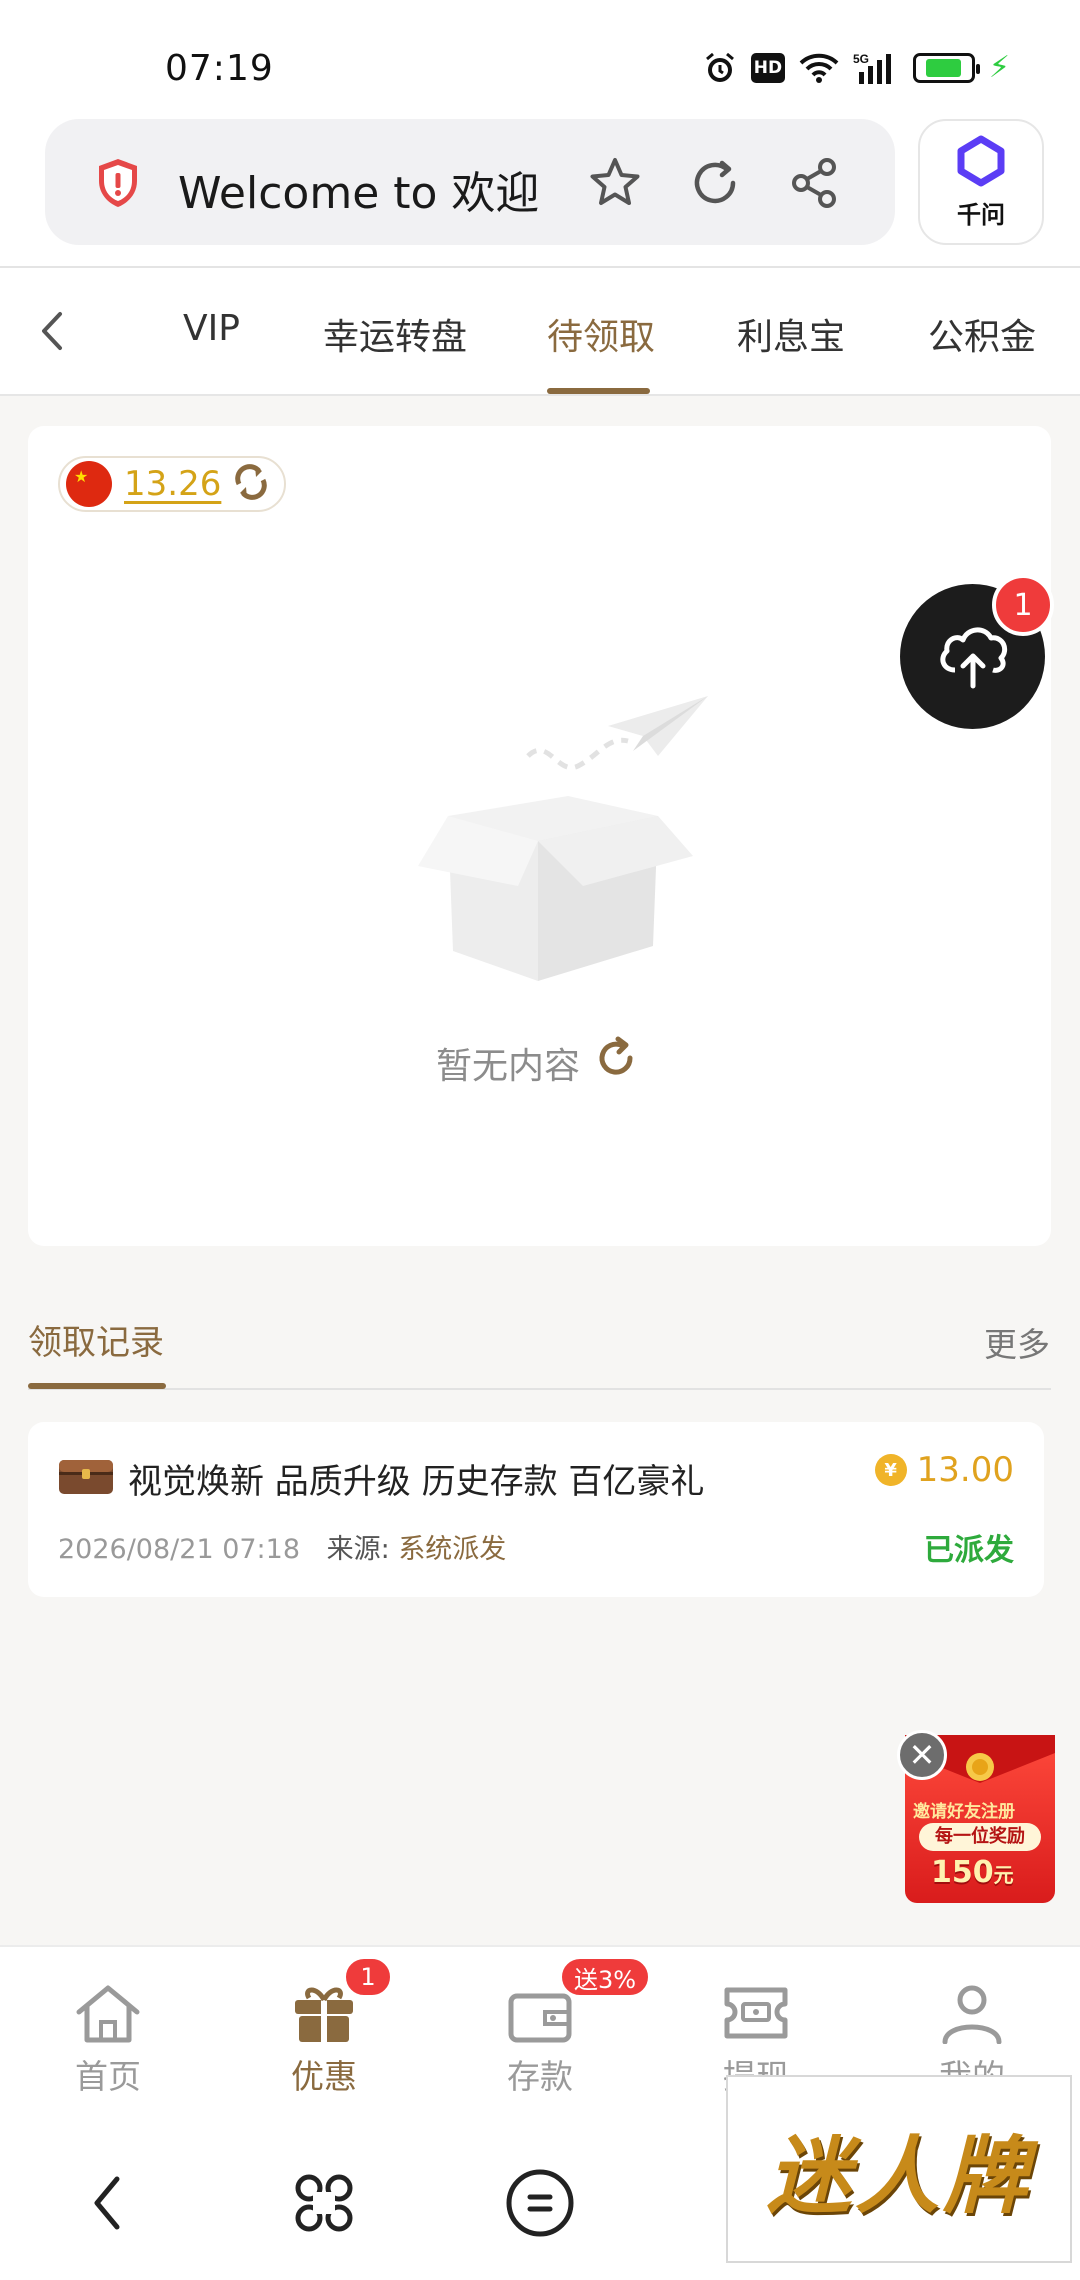  Describe the element at coordinates (965, 1470) in the screenshot. I see `record-amount-value: 13.00` at that location.